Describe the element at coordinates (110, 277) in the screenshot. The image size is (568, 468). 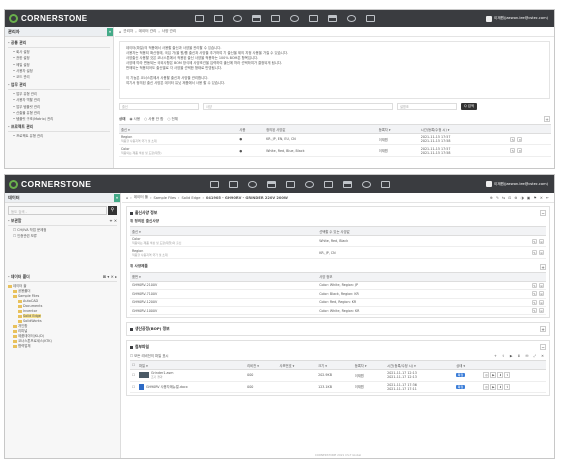
I see `folder-tools-icon: ⊞ ▾ ✕ ▸` at that location.